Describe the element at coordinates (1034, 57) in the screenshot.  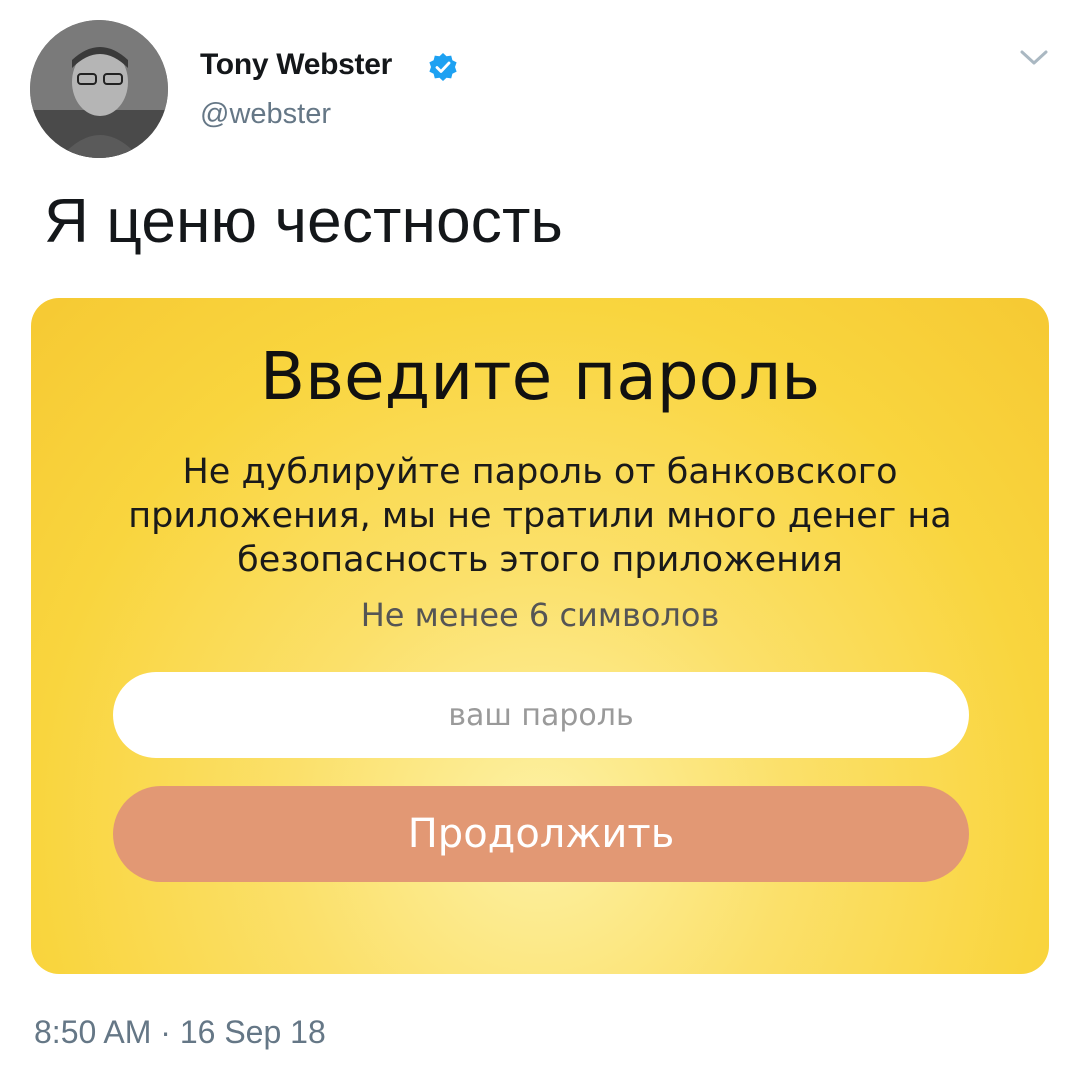
I see `chevron-down-icon` at that location.